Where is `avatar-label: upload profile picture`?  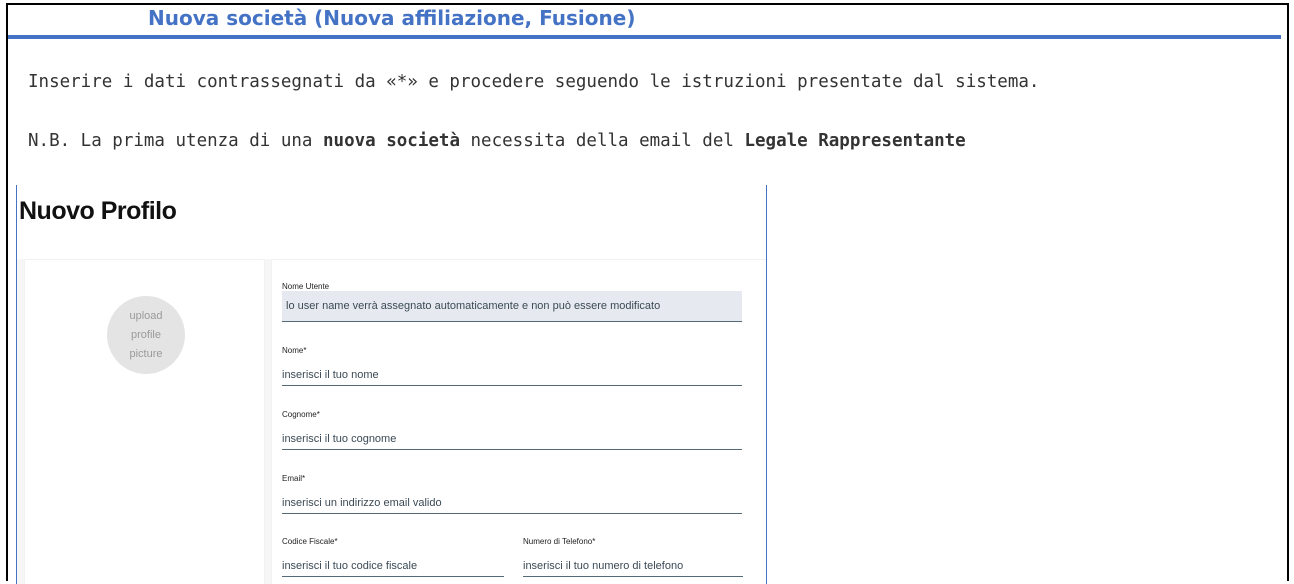
avatar-label: upload profile picture is located at coordinates (146, 334).